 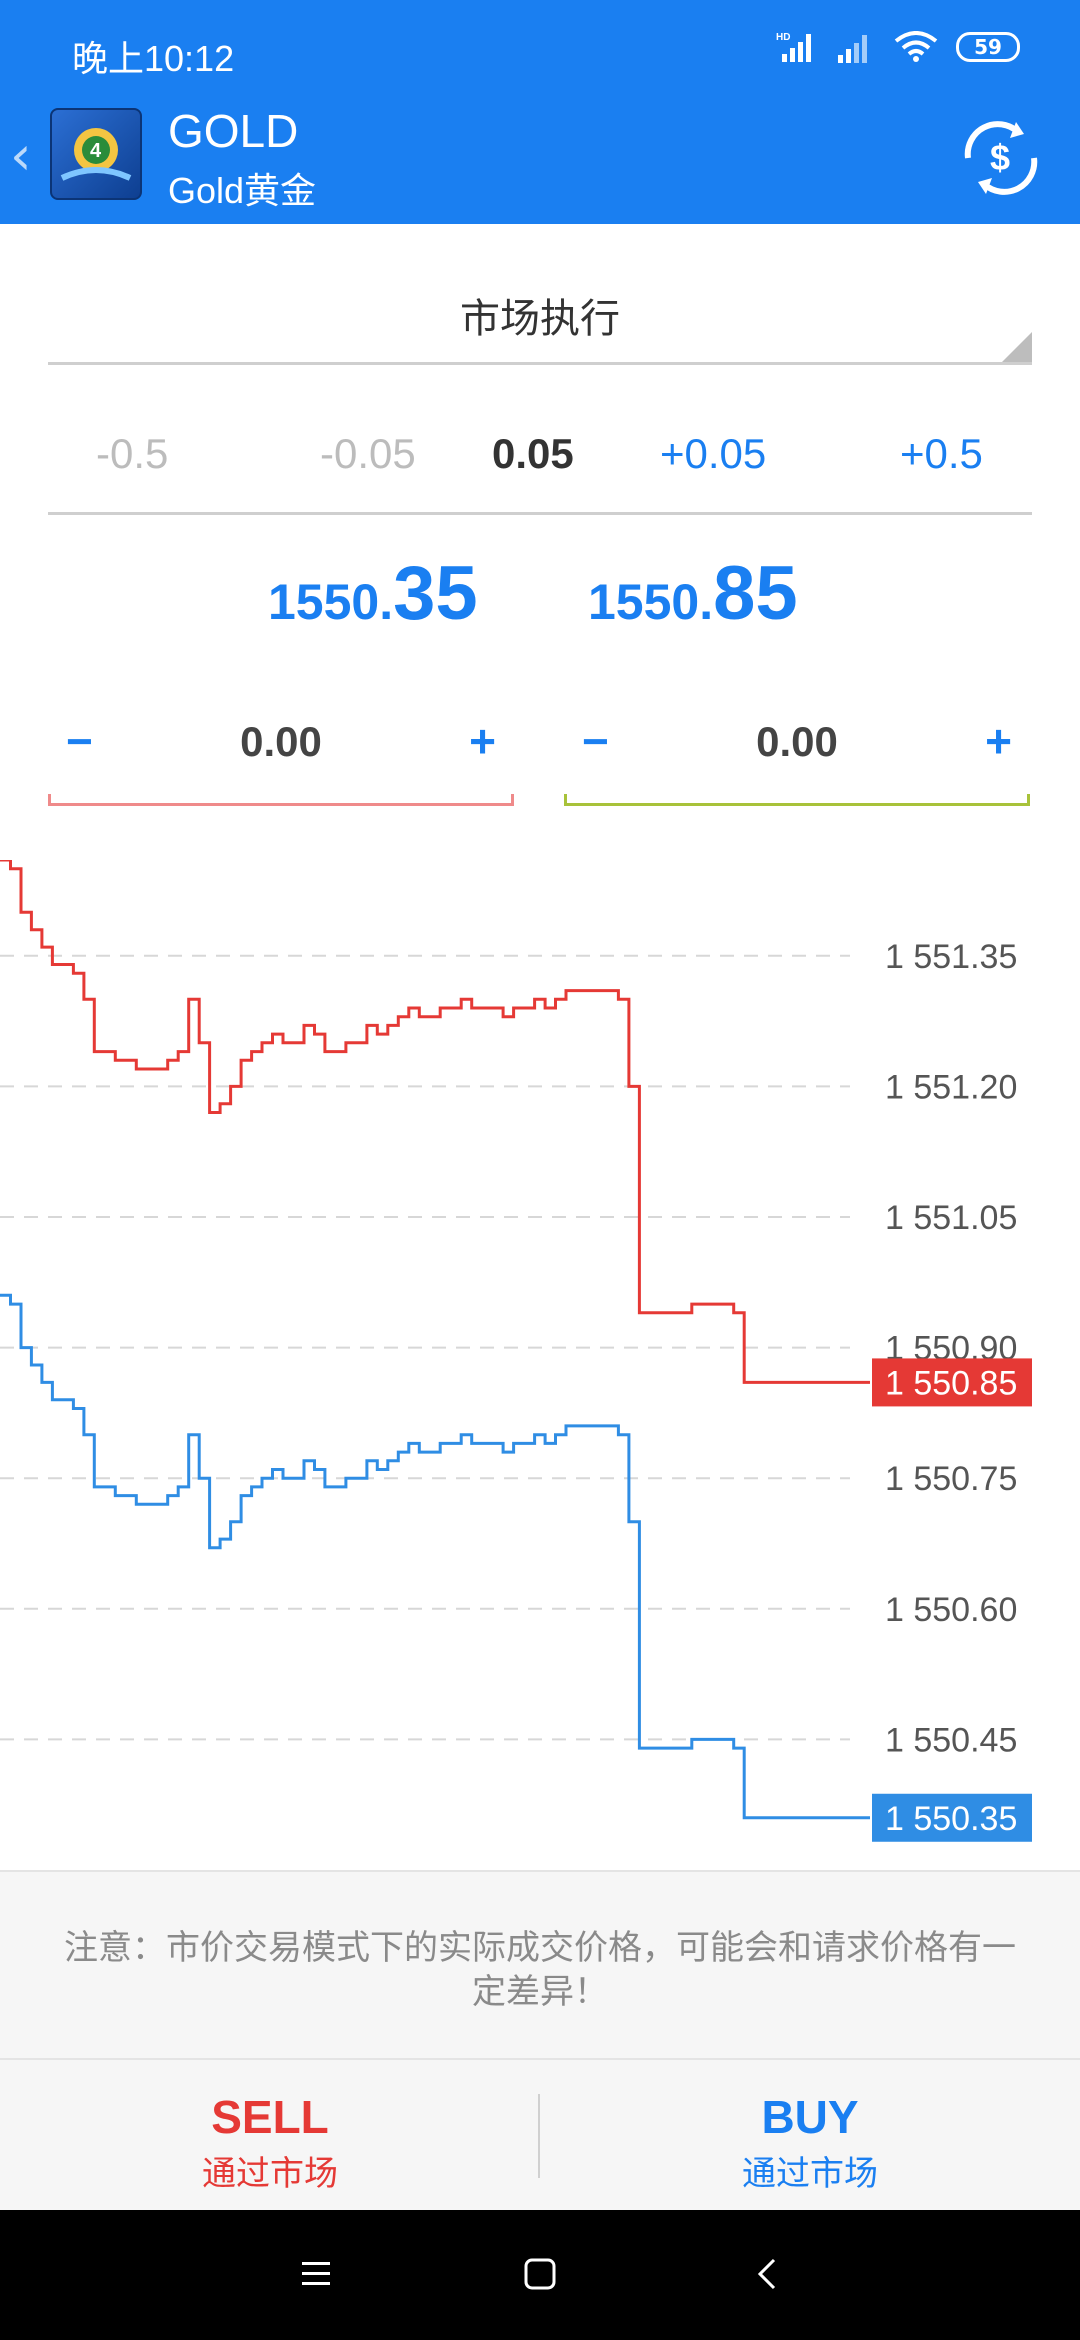 I want to click on volume-current: 0.05, so click(x=533, y=454).